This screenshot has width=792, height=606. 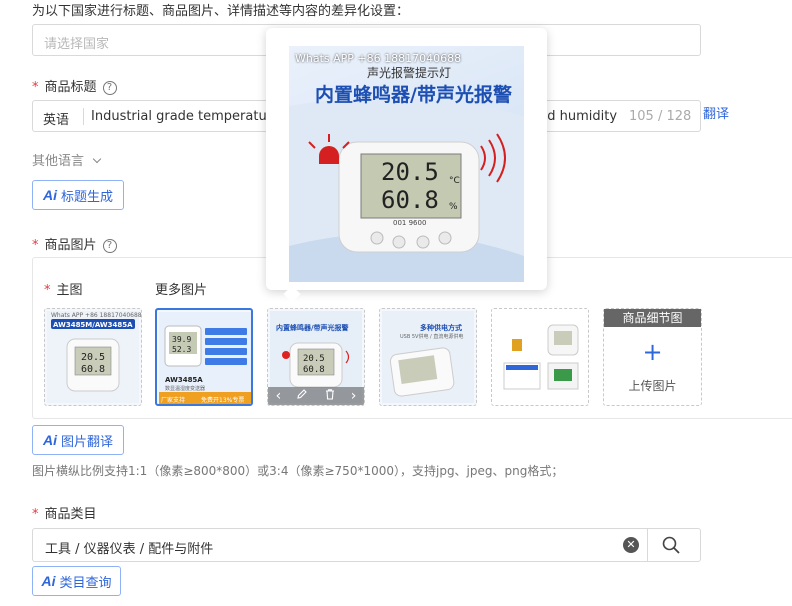 I want to click on ai-category-lookup-label: 类目查询, so click(x=85, y=583).